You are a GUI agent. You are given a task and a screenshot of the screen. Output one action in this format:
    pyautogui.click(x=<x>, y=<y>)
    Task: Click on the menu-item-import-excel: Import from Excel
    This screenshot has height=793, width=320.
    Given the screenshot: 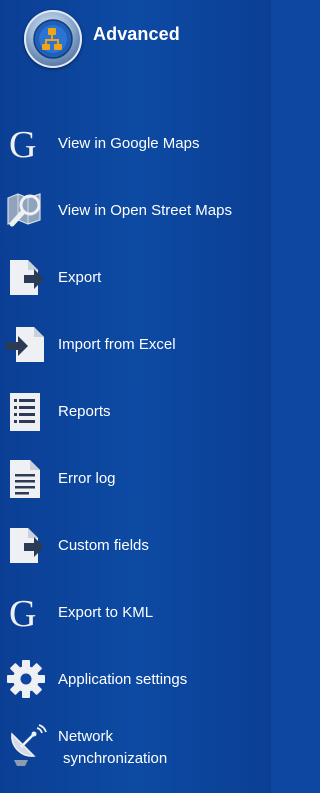 What is the action you would take?
    pyautogui.click(x=135, y=345)
    